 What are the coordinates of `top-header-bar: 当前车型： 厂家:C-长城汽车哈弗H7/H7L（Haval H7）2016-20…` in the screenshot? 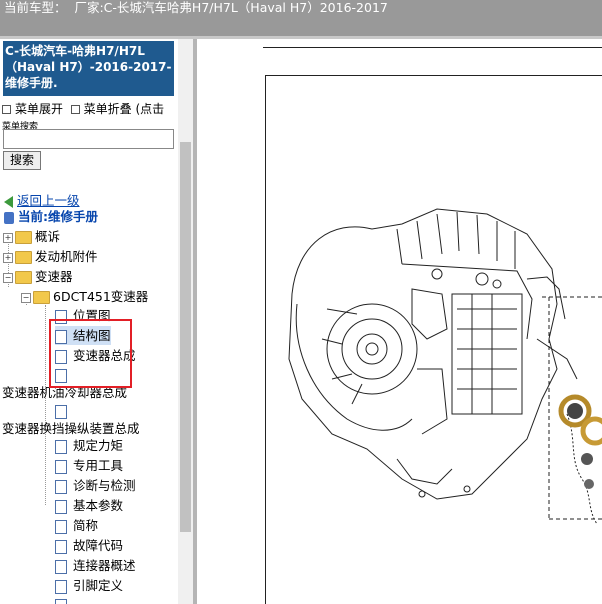 It's located at (301, 18).